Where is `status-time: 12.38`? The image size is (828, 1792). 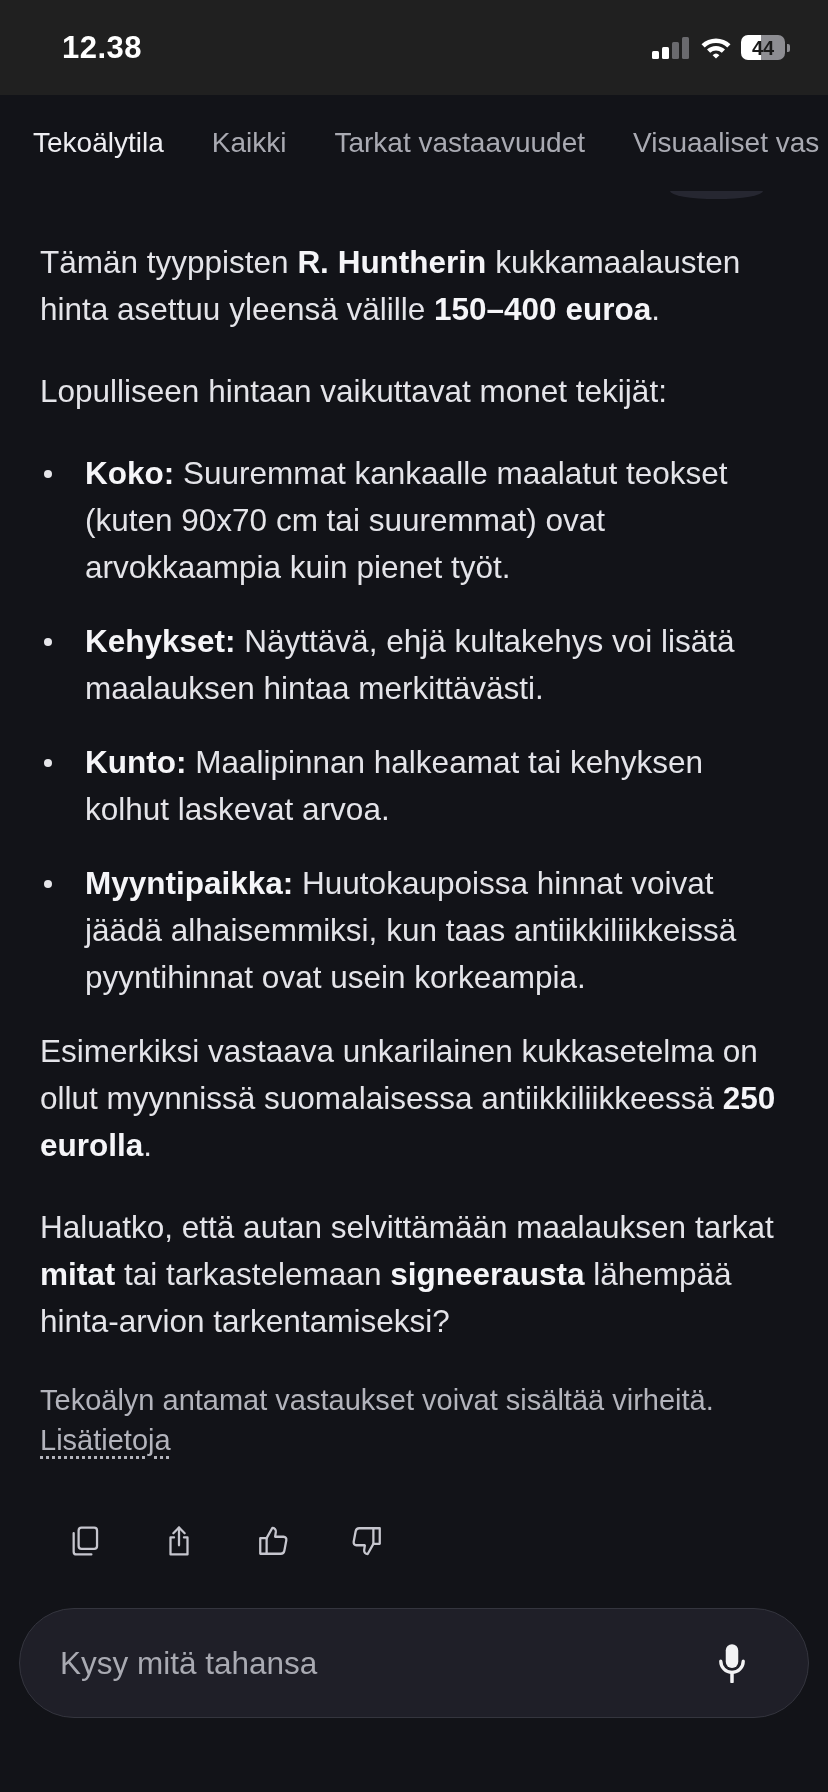
status-time: 12.38 is located at coordinates (102, 47).